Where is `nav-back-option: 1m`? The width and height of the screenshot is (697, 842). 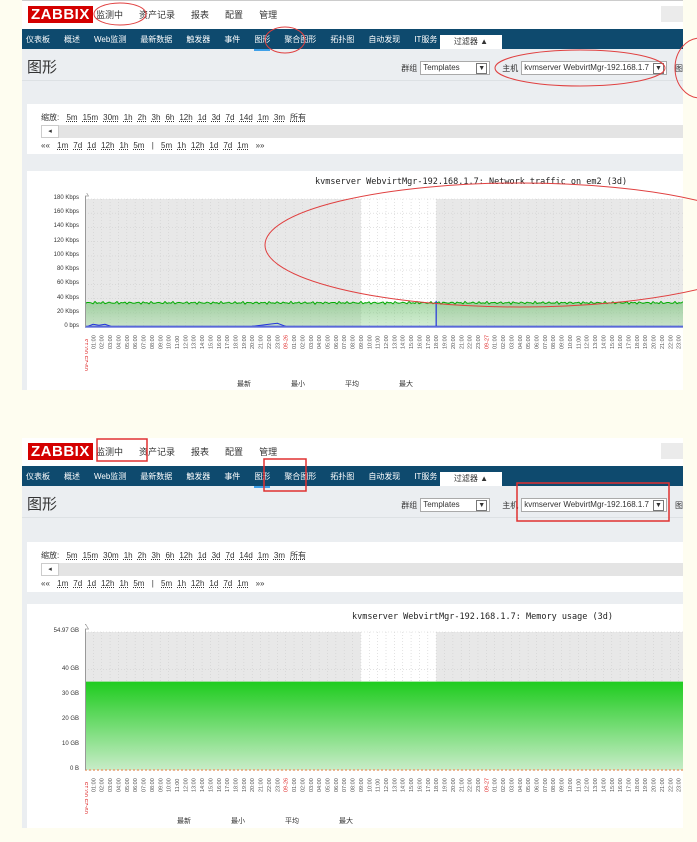
nav-back-option: 1m is located at coordinates (62, 145).